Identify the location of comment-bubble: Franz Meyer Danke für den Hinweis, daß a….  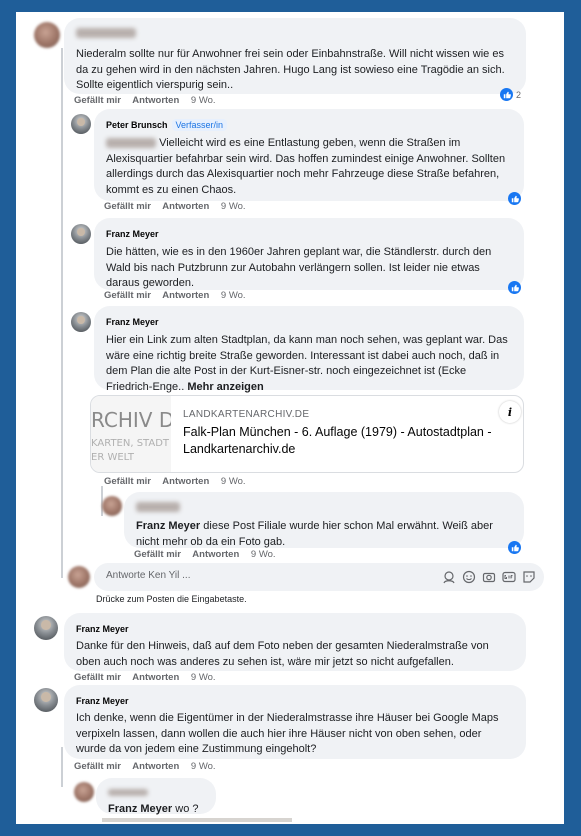
(295, 642).